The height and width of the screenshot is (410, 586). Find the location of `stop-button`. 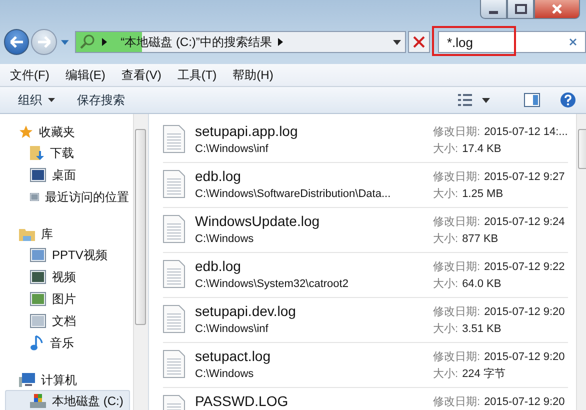

stop-button is located at coordinates (419, 42).